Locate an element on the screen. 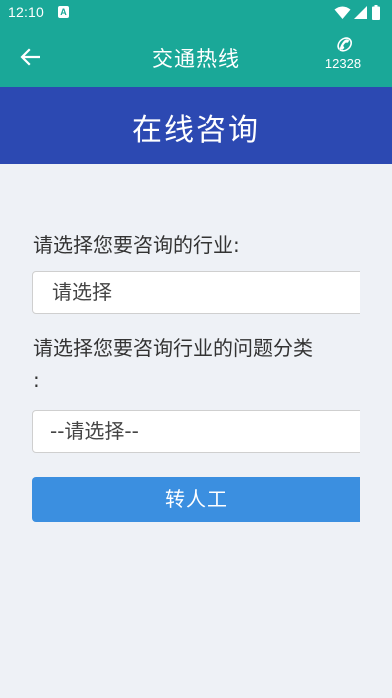  page-title: 在线咨询 is located at coordinates (196, 130).